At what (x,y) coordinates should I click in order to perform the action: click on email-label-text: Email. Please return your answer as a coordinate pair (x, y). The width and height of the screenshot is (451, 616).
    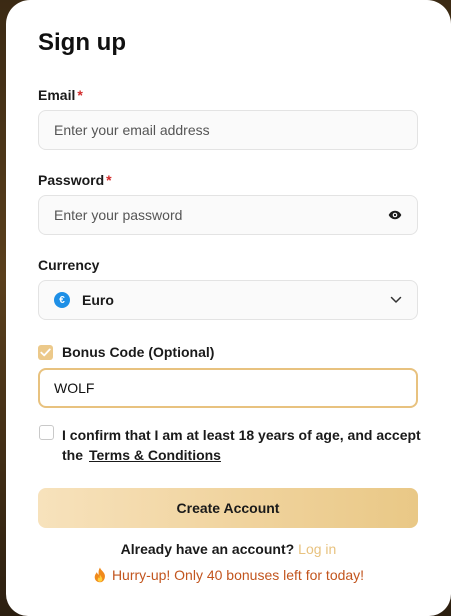
    Looking at the image, I should click on (57, 95).